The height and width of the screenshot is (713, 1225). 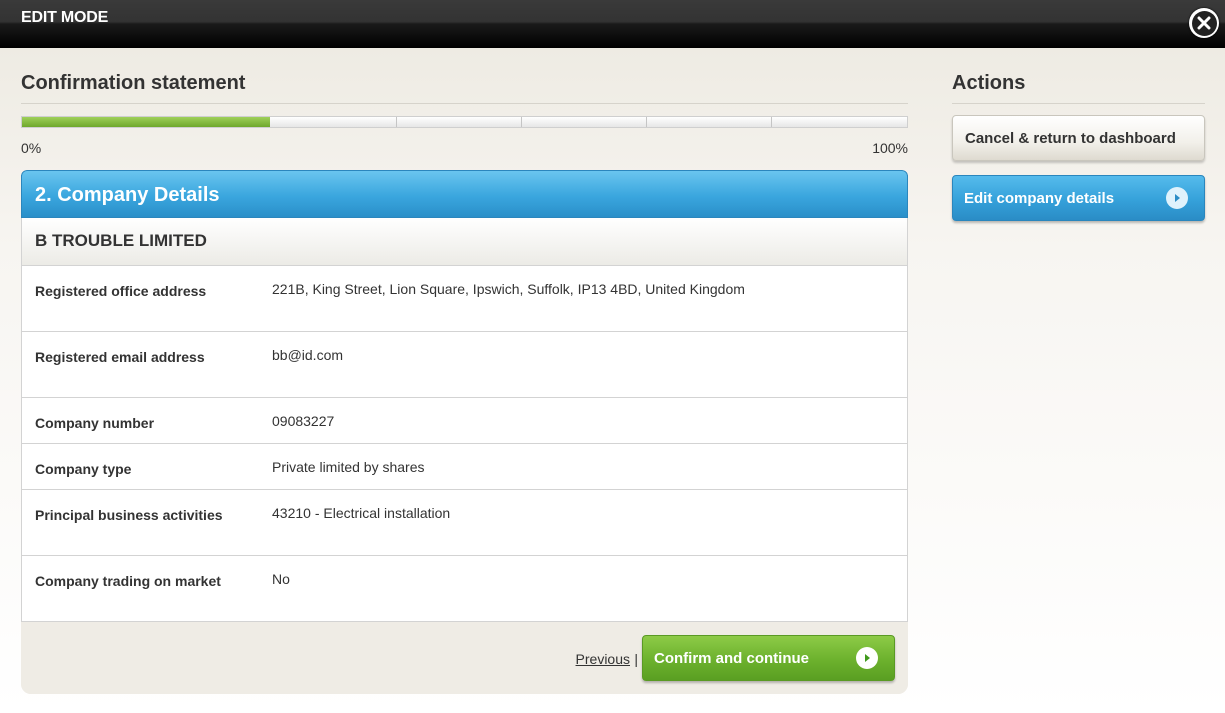 What do you see at coordinates (464, 589) in the screenshot?
I see `table-row: Company trading on market No` at bounding box center [464, 589].